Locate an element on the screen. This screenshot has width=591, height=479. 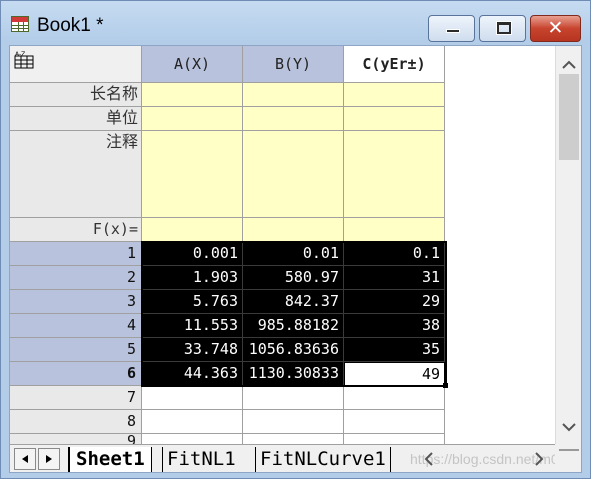
column-header-c: C(yEr±) is located at coordinates (394, 64).